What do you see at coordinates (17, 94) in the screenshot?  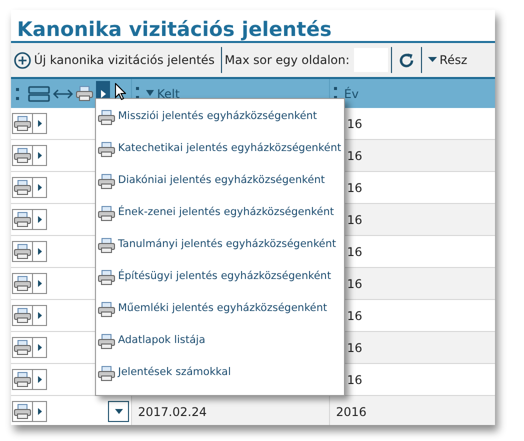 I see `drag-handle-icon` at bounding box center [17, 94].